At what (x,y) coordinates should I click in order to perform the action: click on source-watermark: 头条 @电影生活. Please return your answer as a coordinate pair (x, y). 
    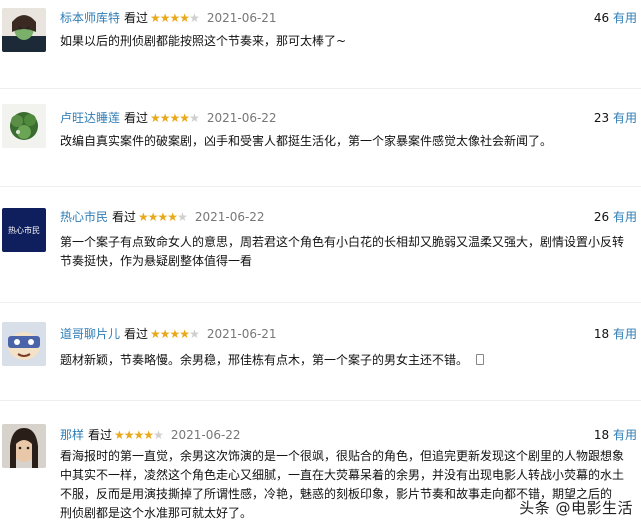
    Looking at the image, I should click on (576, 508).